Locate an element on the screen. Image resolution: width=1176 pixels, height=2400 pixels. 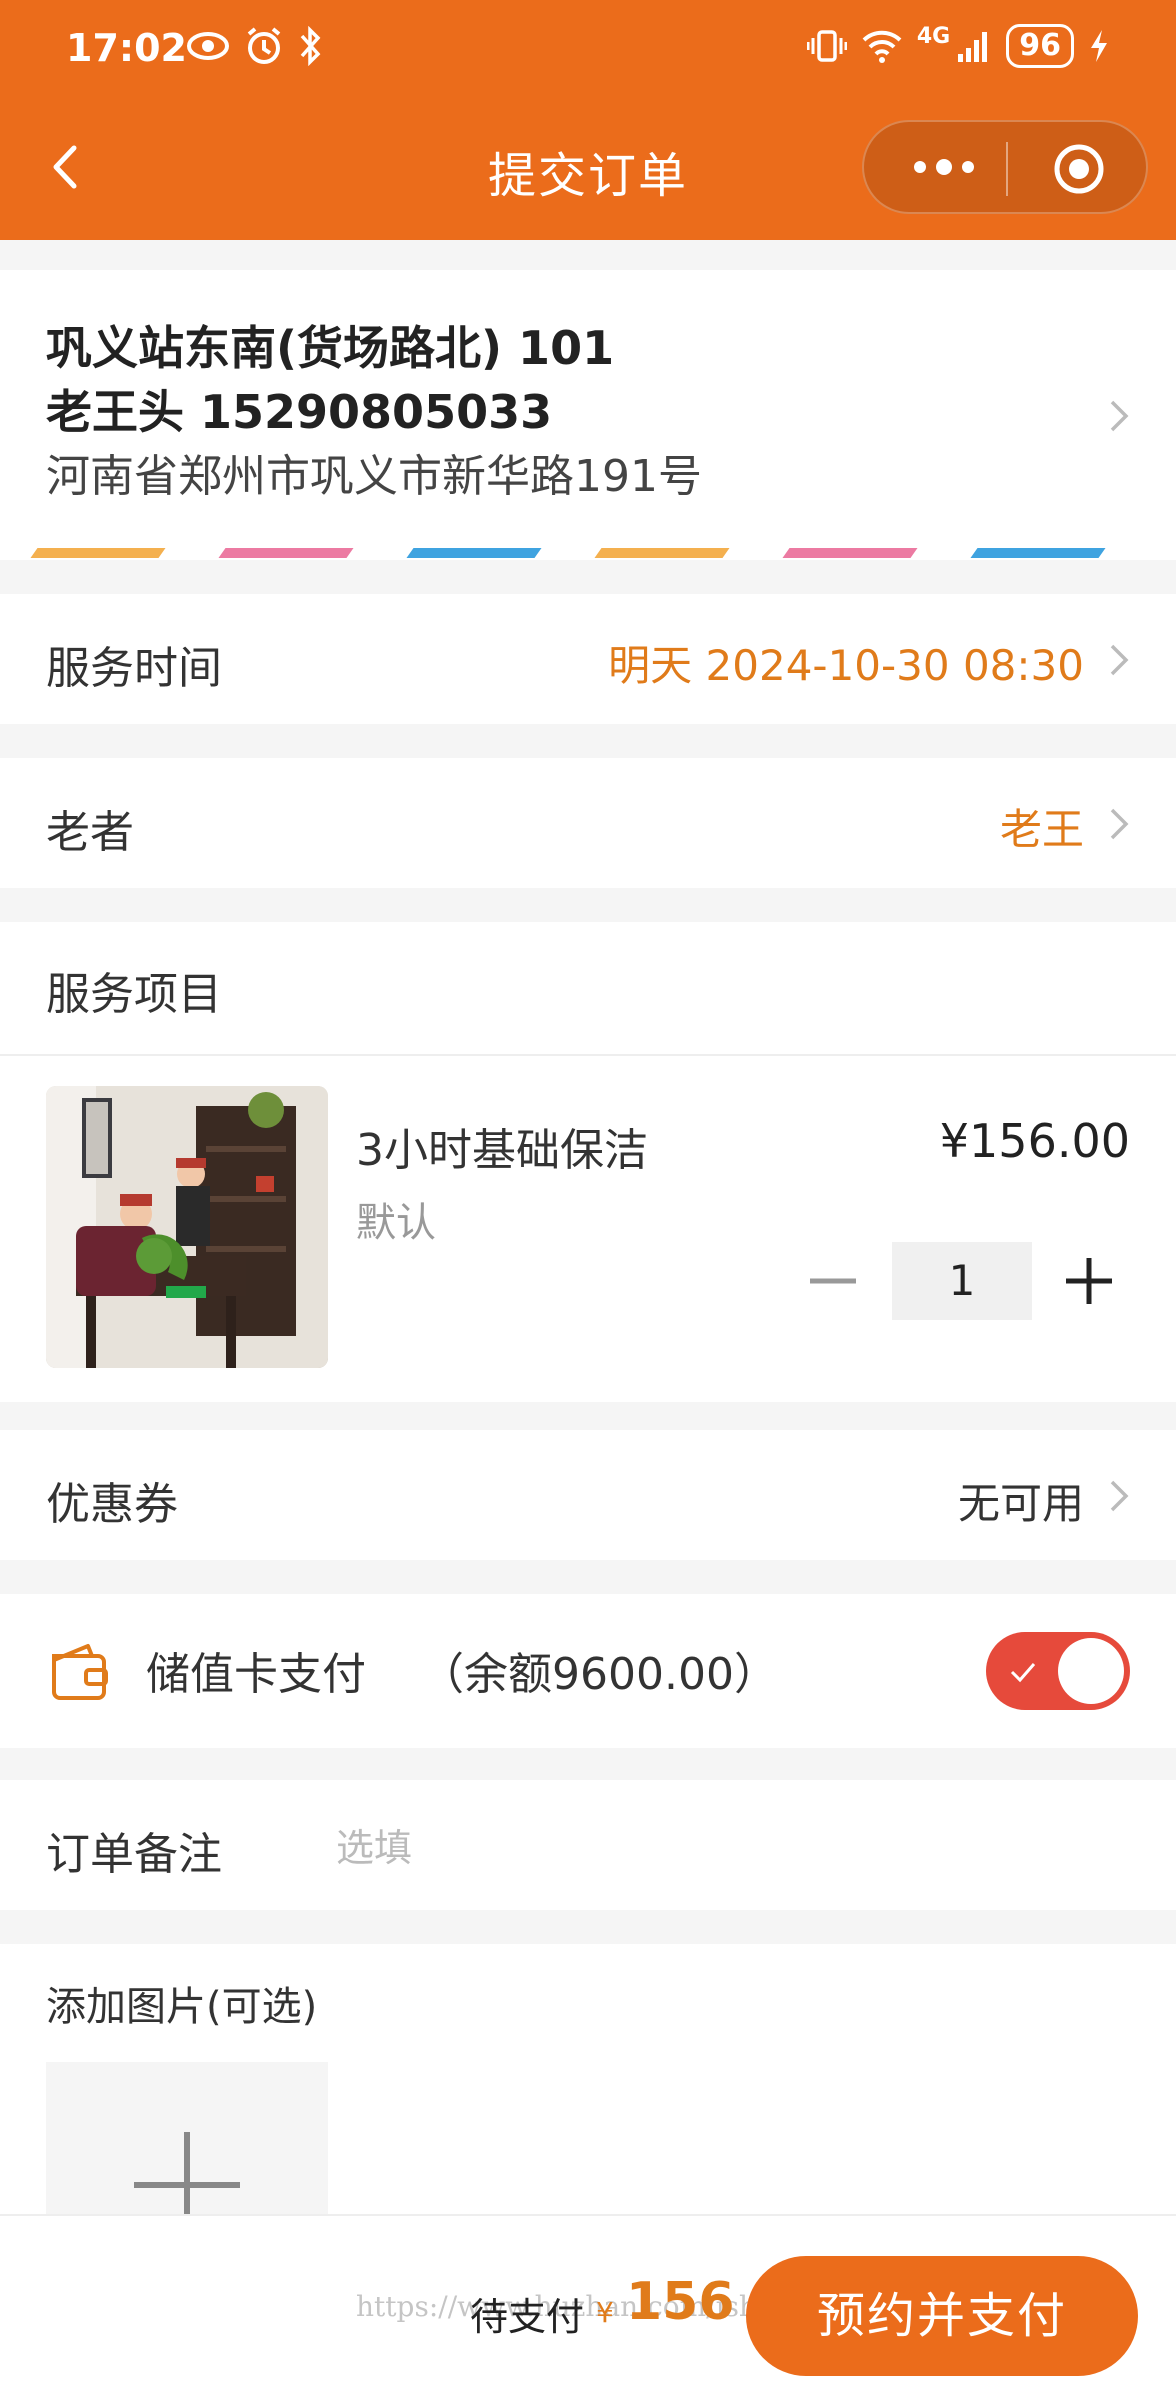
signal-icon is located at coordinates (973, 47).